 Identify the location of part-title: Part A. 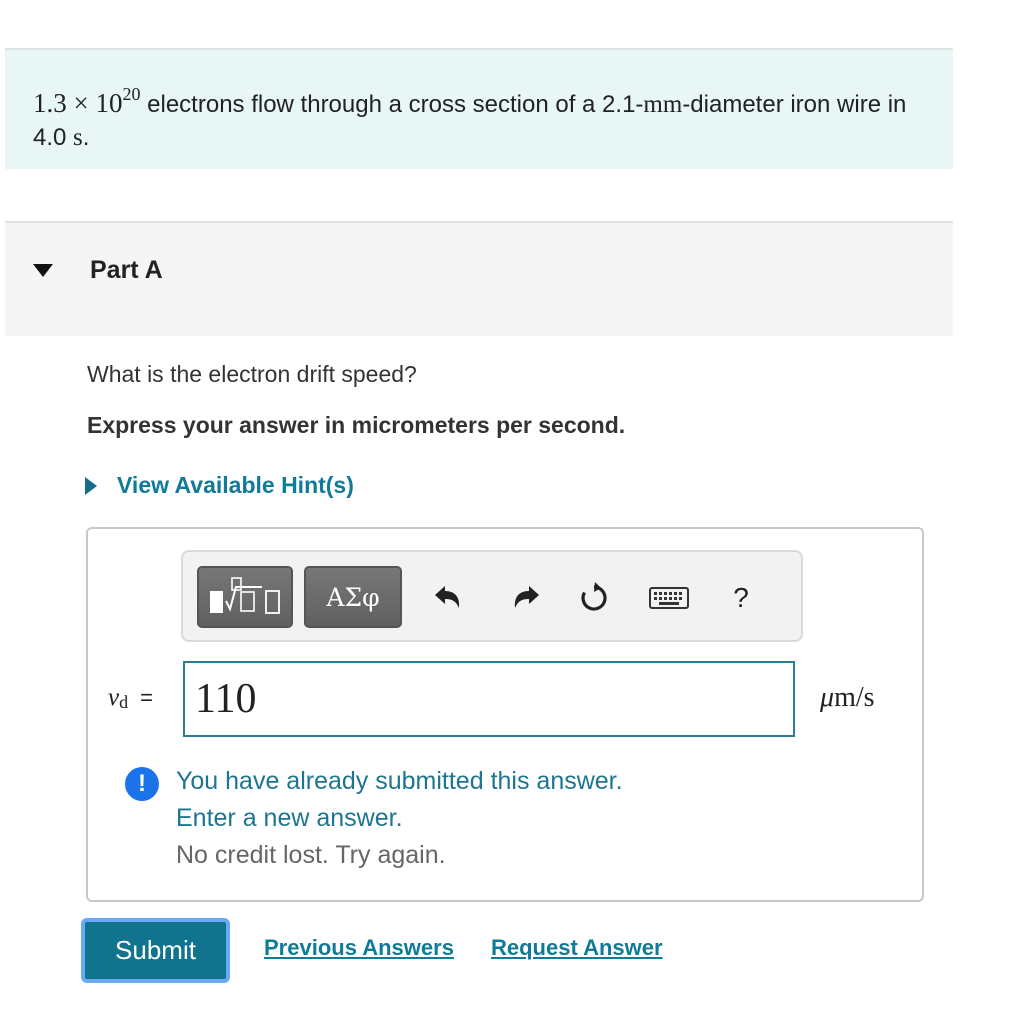
(126, 270).